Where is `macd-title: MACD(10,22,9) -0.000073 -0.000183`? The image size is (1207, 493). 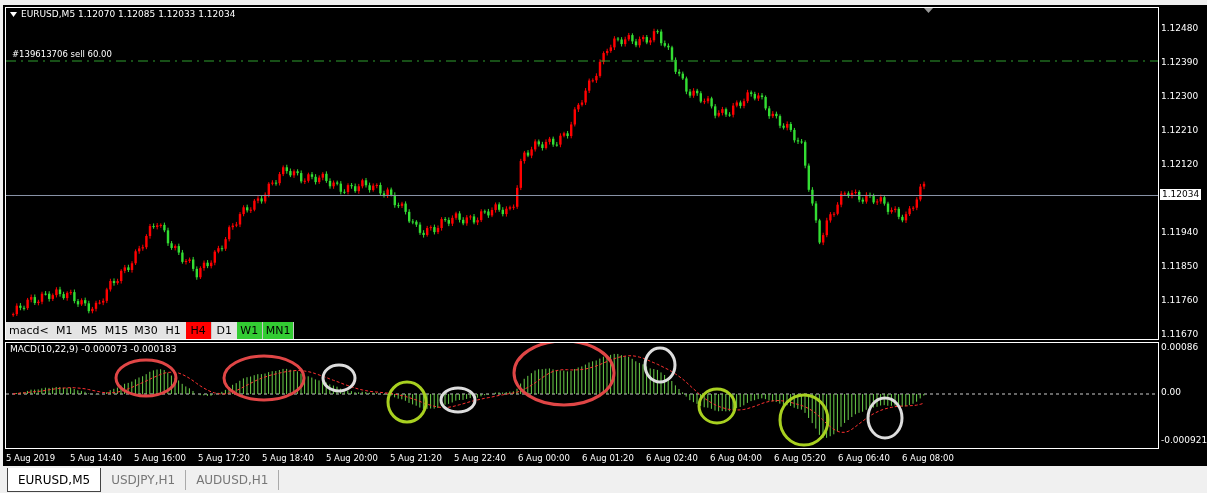
macd-title: MACD(10,22,9) -0.000073 -0.000183 is located at coordinates (93, 349).